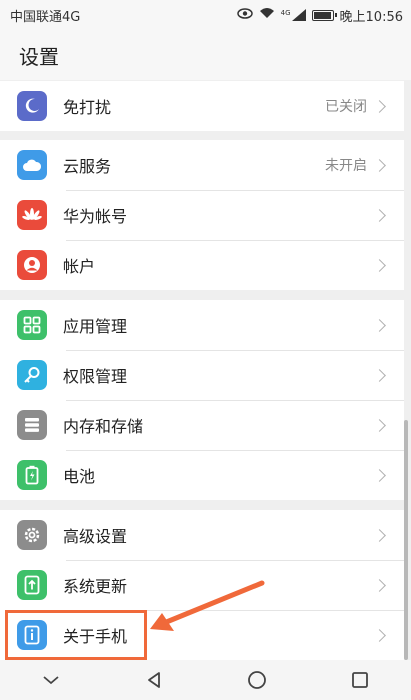 This screenshot has width=411, height=700. Describe the element at coordinates (79, 476) in the screenshot. I see `row-label: 电池` at that location.